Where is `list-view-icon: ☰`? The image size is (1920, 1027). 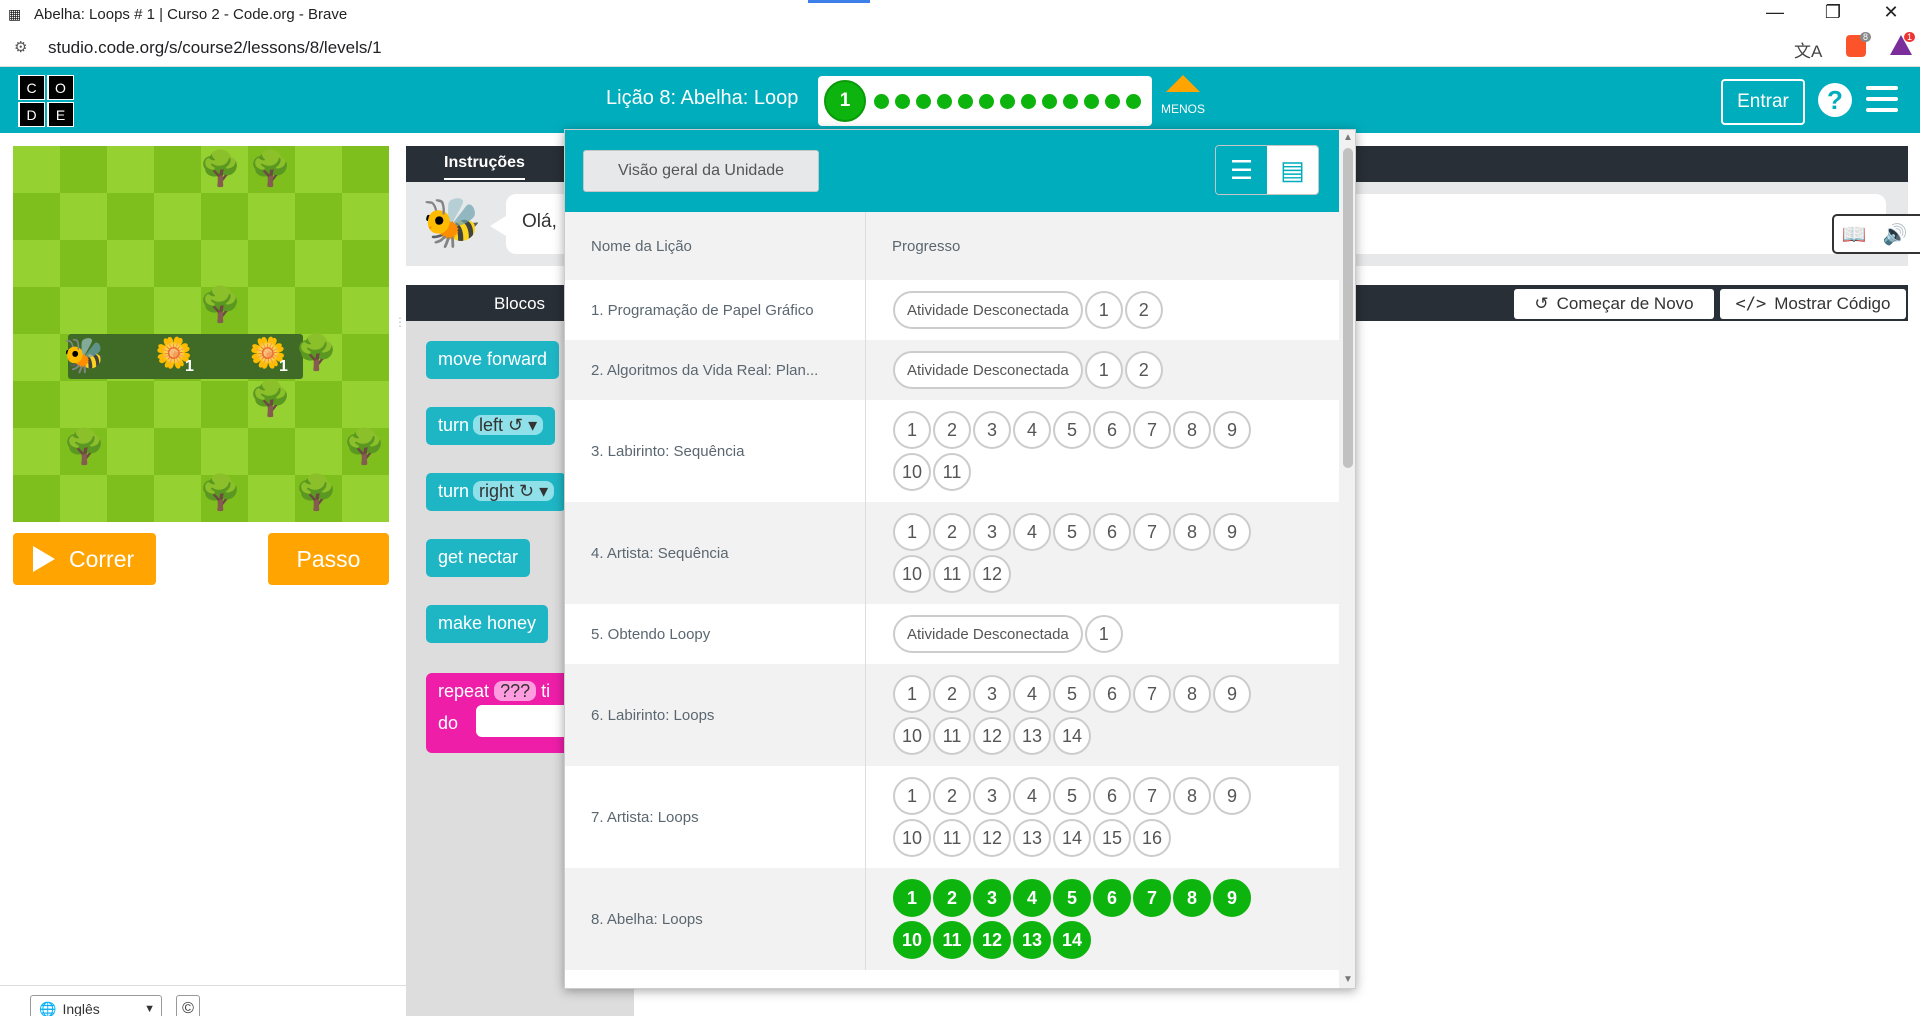
list-view-icon: ☰ is located at coordinates (1241, 170).